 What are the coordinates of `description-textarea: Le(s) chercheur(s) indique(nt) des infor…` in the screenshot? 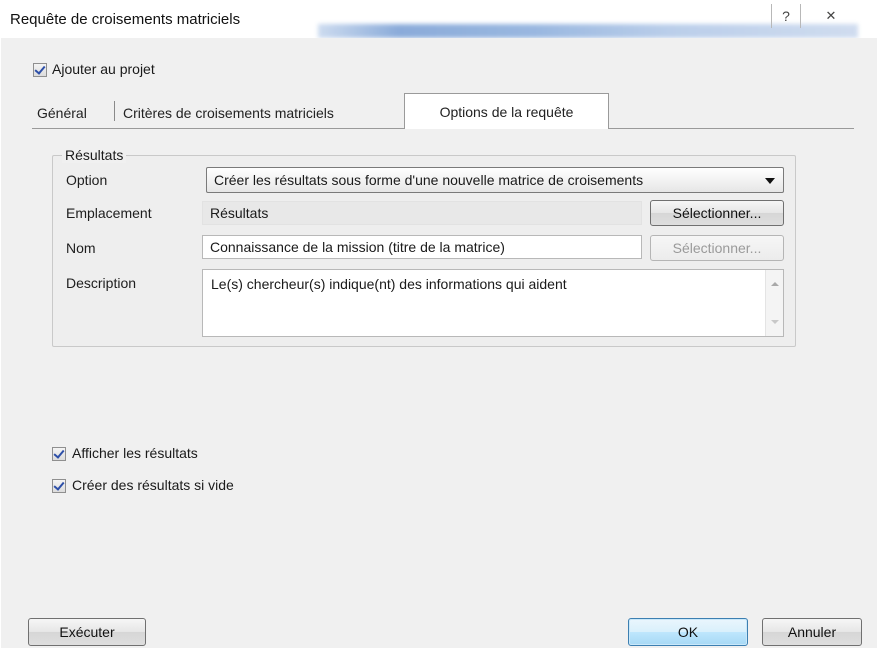 It's located at (493, 303).